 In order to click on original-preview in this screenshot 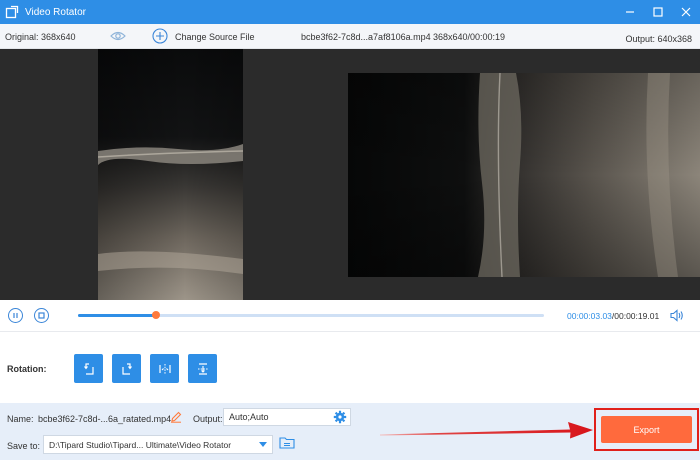, I will do `click(170, 174)`.